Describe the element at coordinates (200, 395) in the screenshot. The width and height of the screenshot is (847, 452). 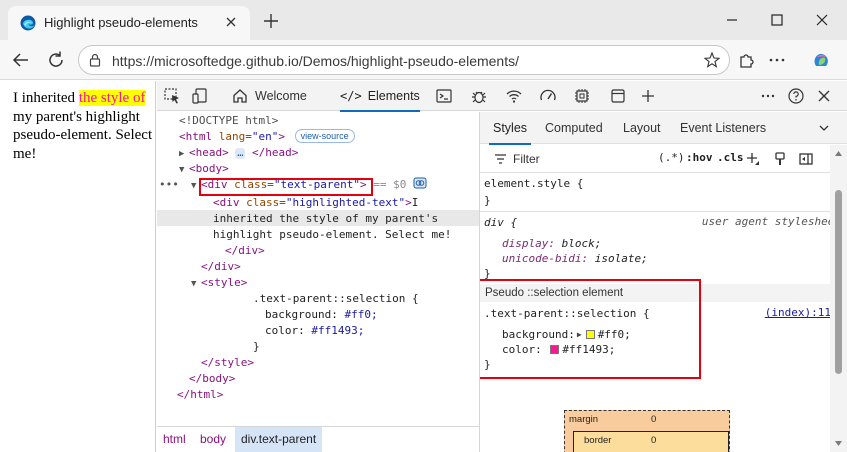
I see `dom-html-close: </html>` at that location.